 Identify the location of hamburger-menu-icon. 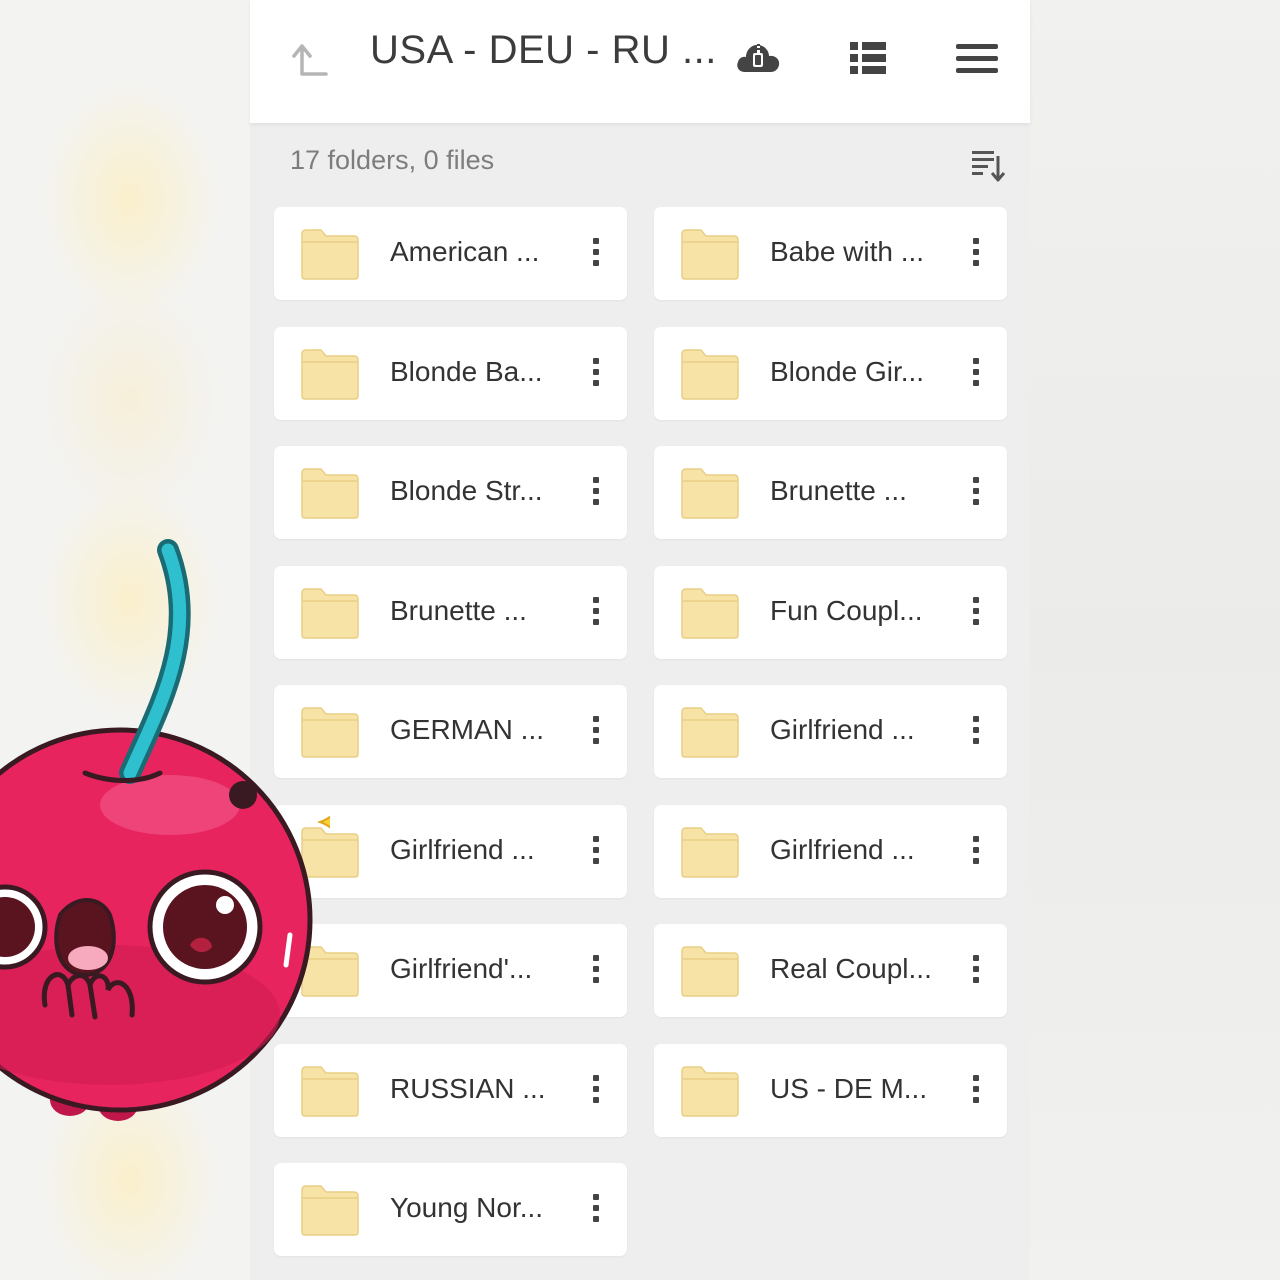
(977, 58).